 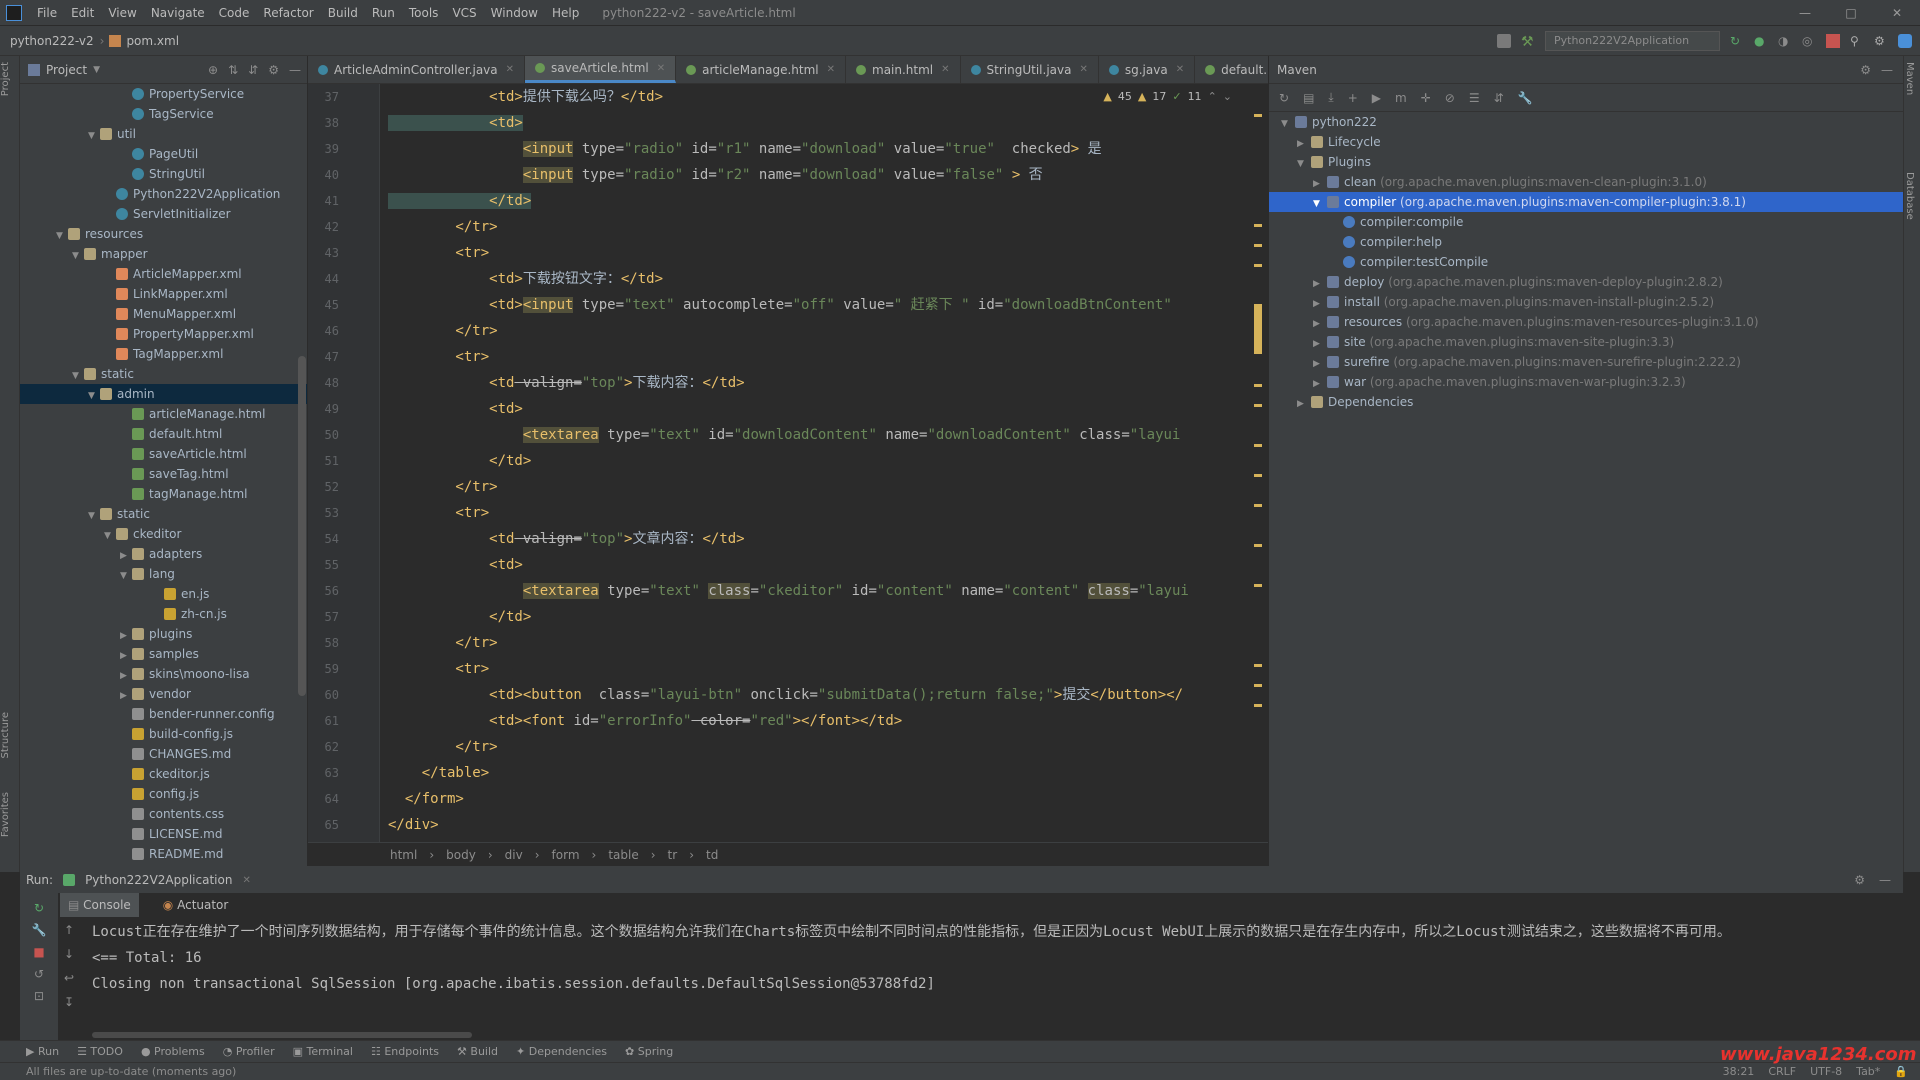 I want to click on editor-tab: ArticleAdminController.java ✕, so click(x=417, y=69).